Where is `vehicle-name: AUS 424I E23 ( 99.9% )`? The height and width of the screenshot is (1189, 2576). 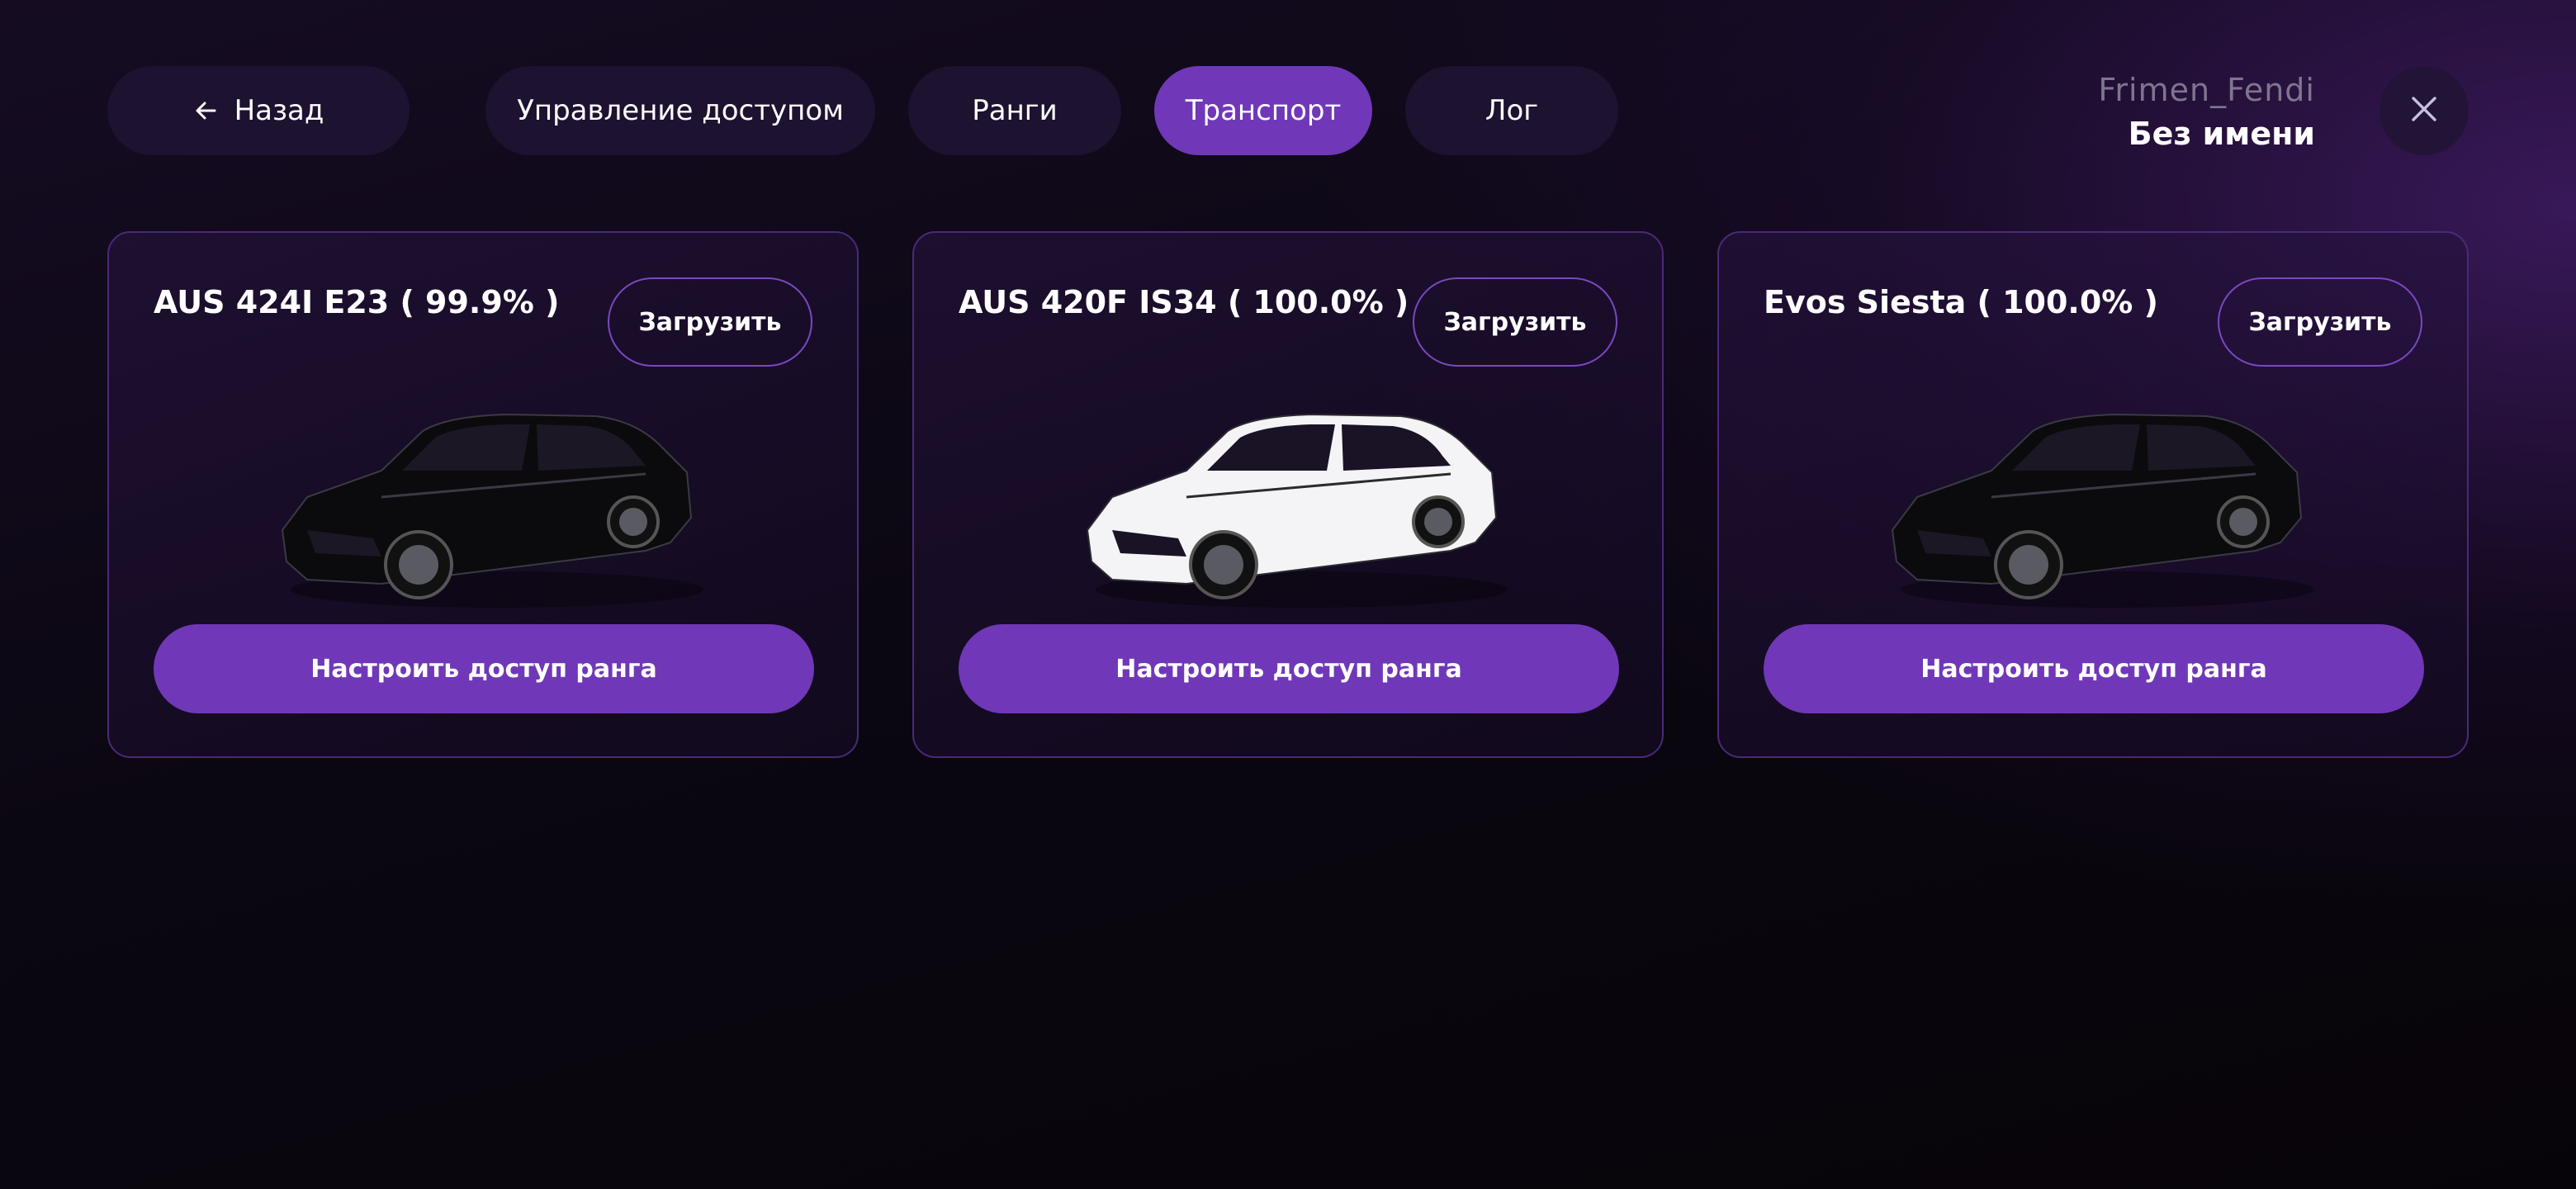
vehicle-name: AUS 424I E23 ( 99.9% ) is located at coordinates (357, 302).